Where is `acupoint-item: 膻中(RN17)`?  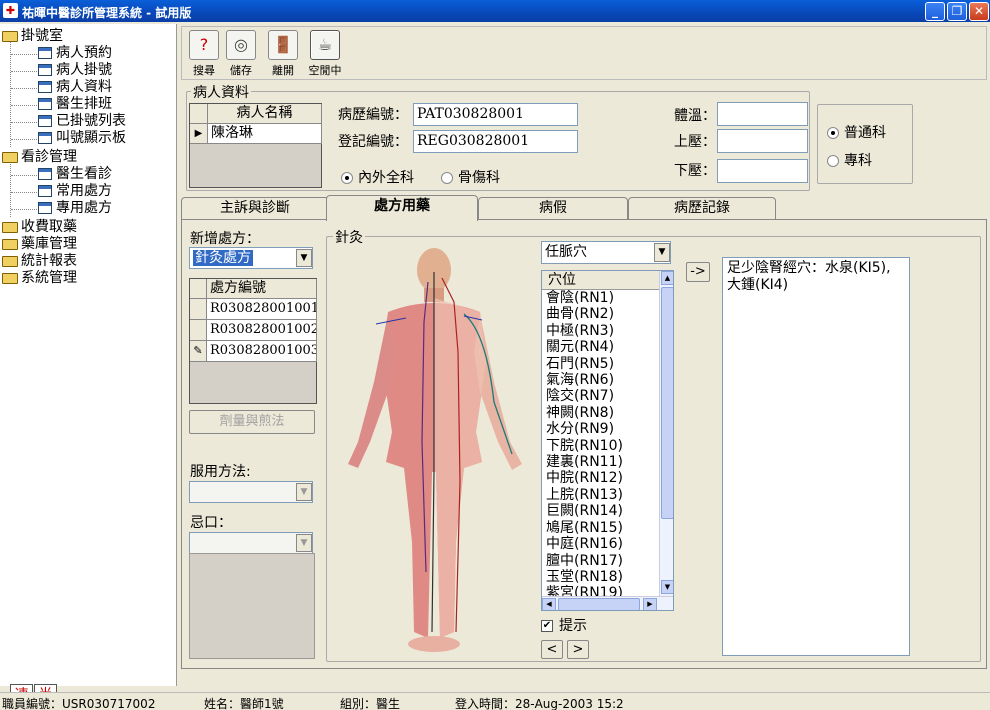 acupoint-item: 膻中(RN17) is located at coordinates (600, 561).